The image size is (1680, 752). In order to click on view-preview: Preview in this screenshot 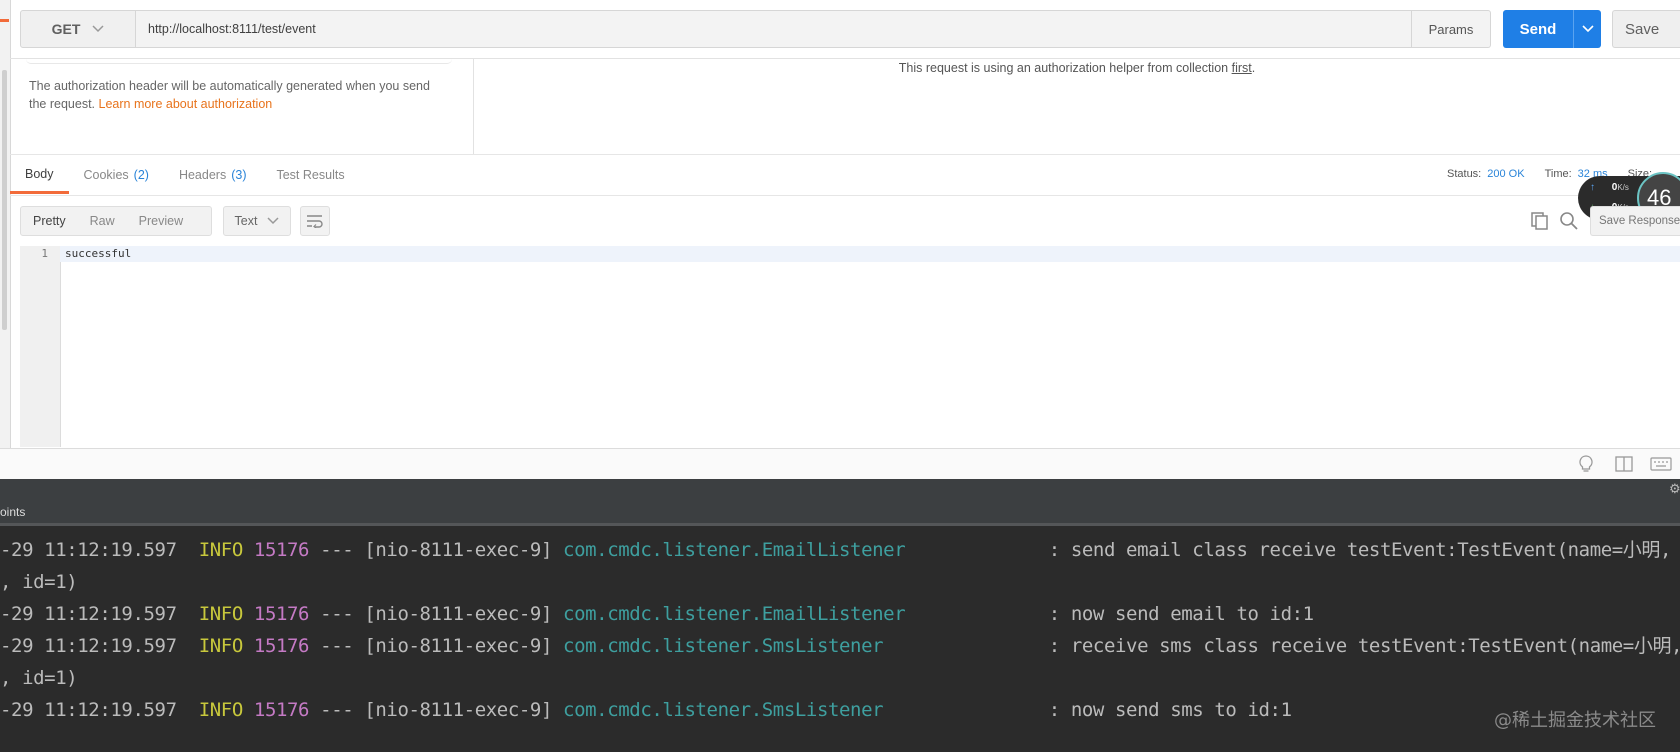, I will do `click(161, 221)`.